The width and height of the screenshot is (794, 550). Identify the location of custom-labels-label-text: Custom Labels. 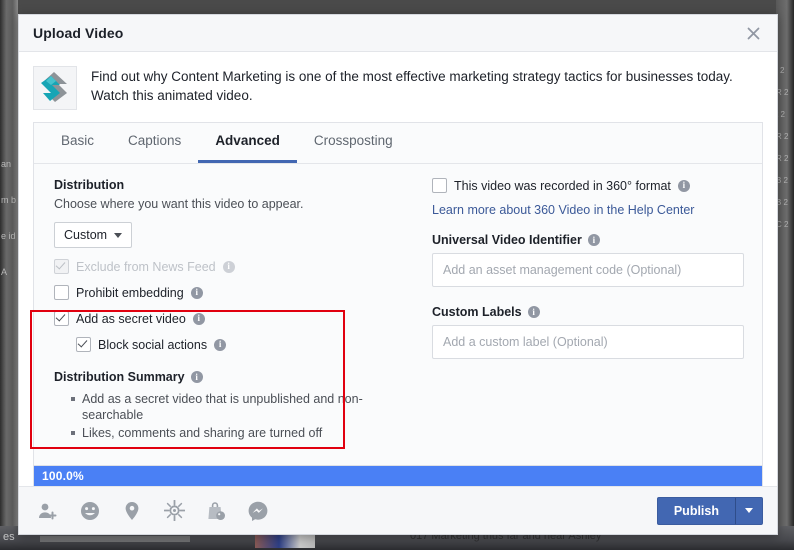
(477, 312).